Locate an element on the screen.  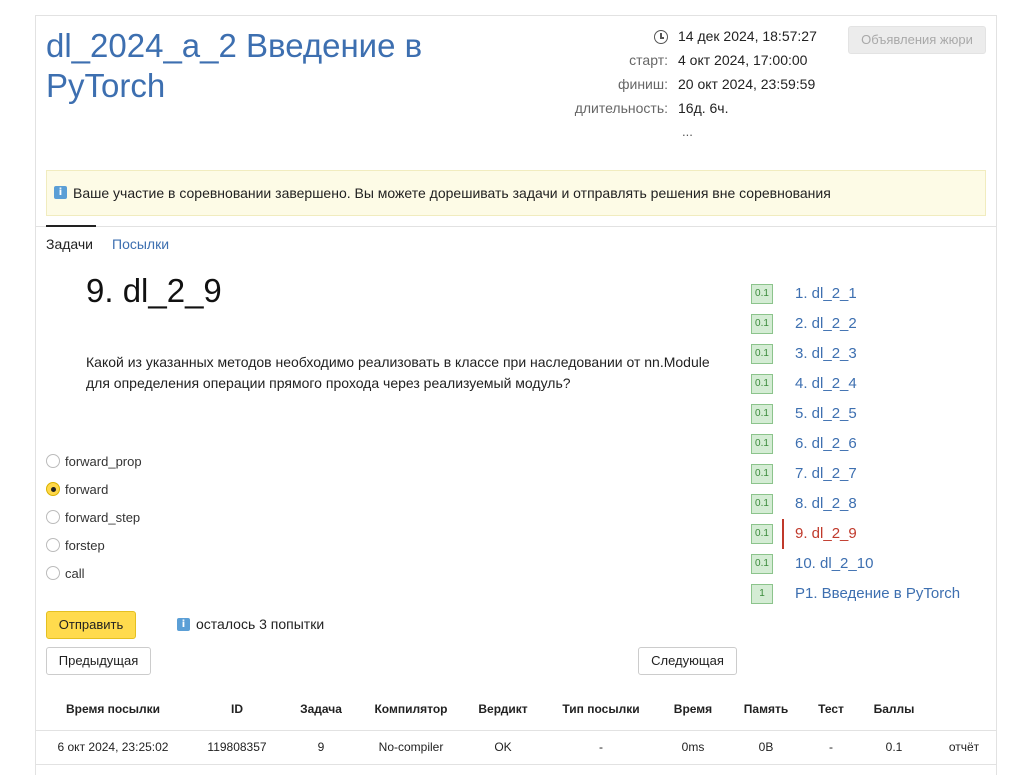
finish-row: финиш: 20 окт 2024, 23:59:59 is located at coordinates (690, 86).